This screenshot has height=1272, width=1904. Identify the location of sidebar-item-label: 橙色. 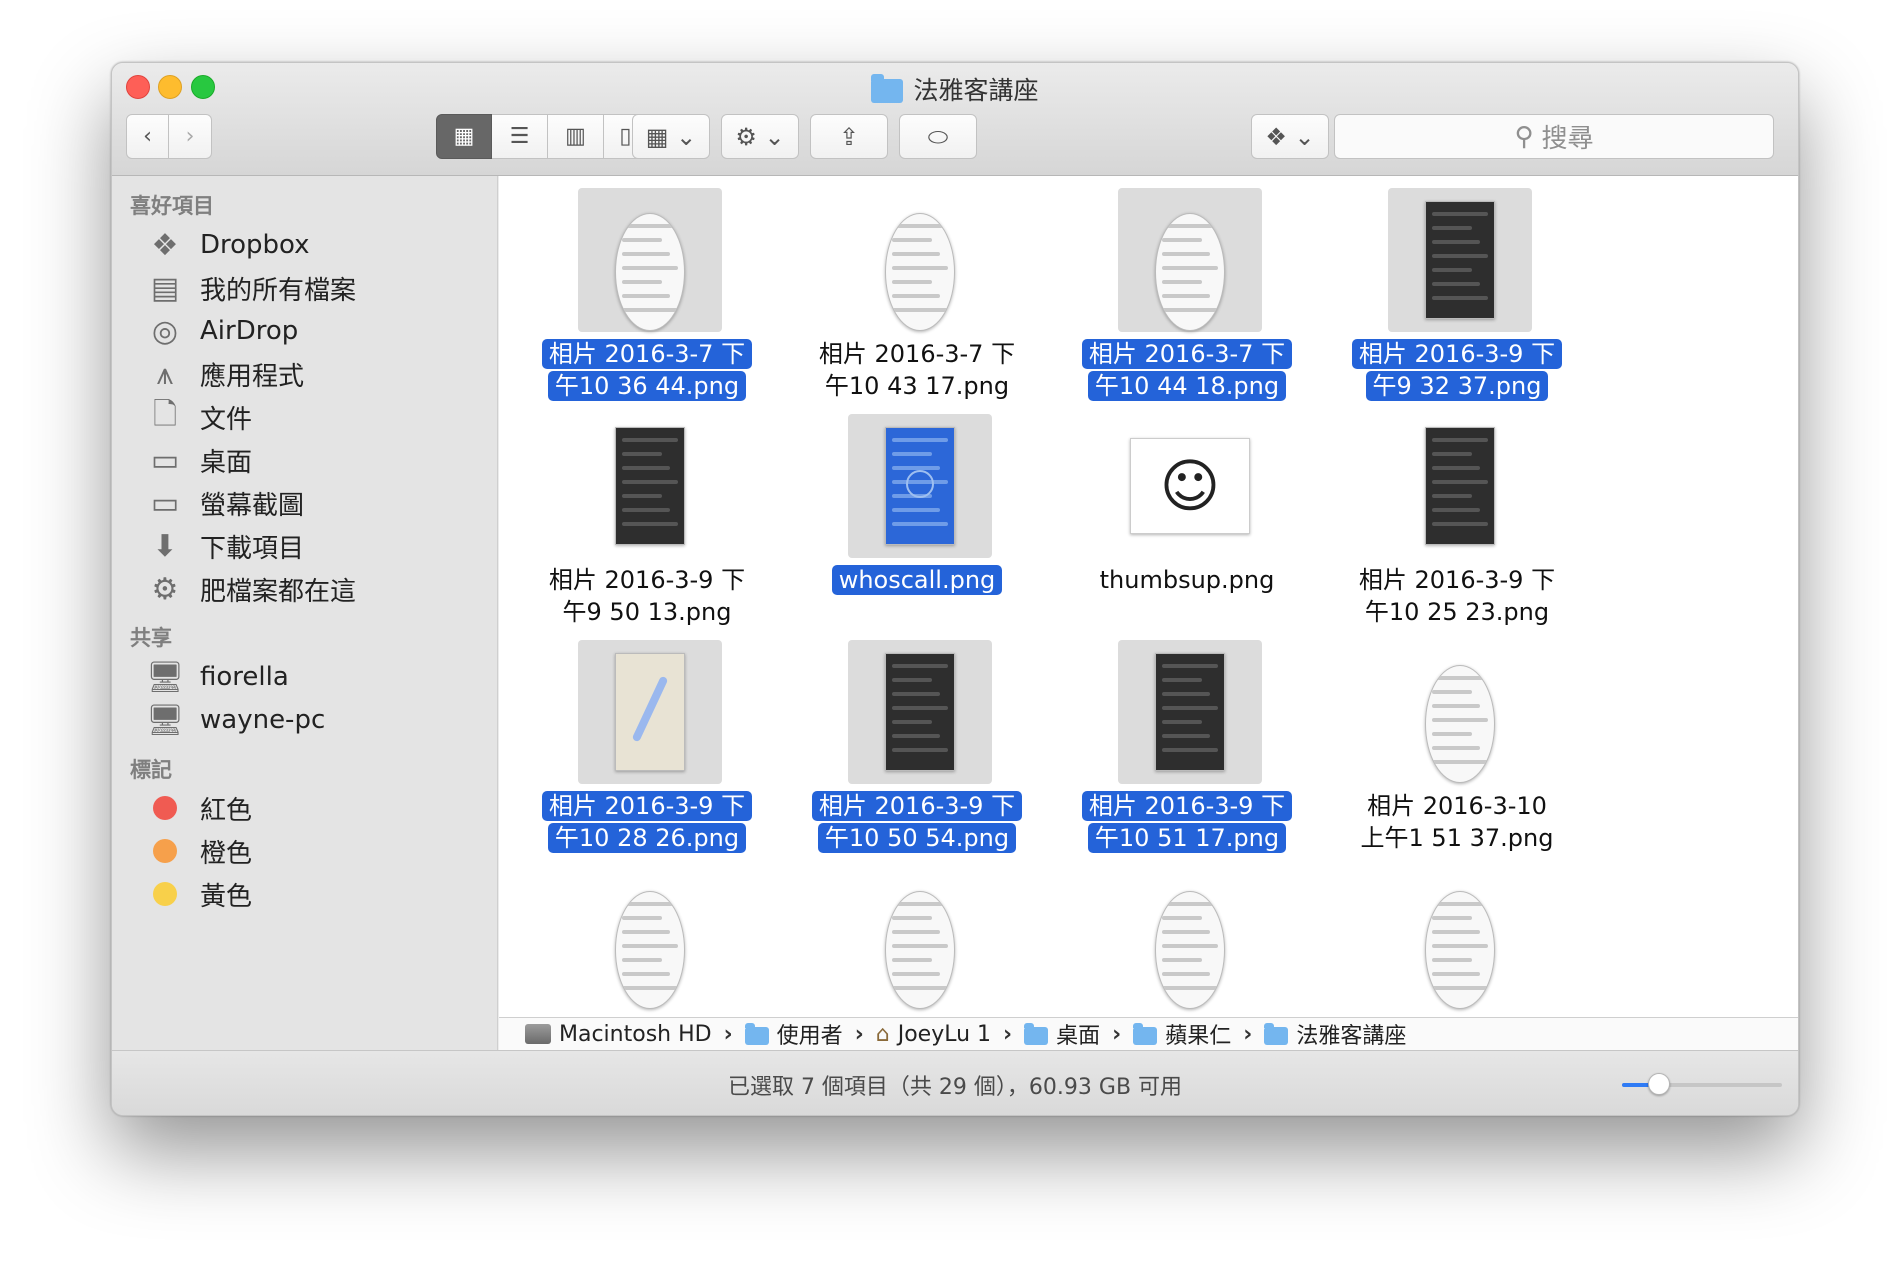
(226, 853).